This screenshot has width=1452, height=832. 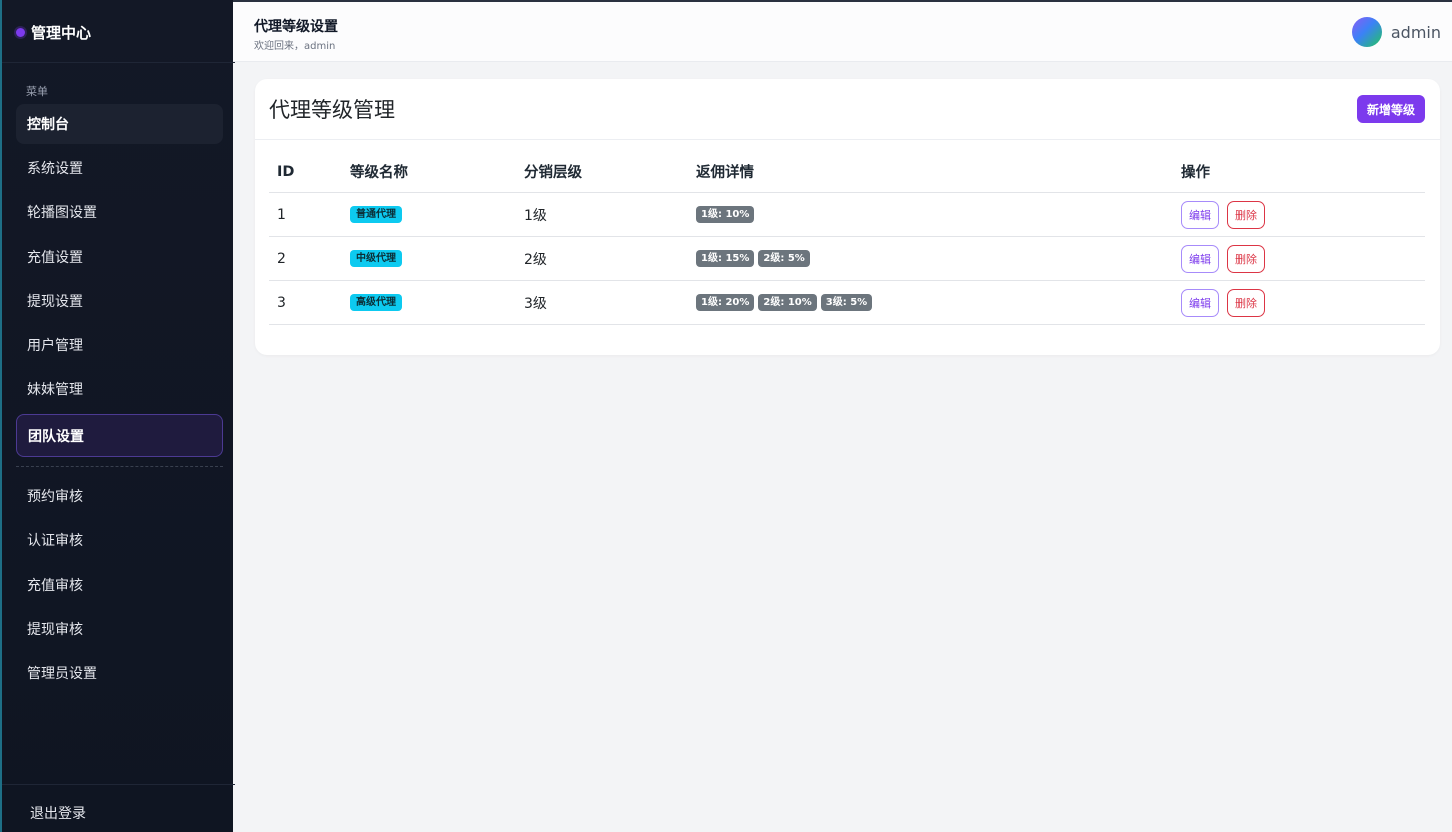 I want to click on sidebar-item-label: 团队设置, so click(x=56, y=436).